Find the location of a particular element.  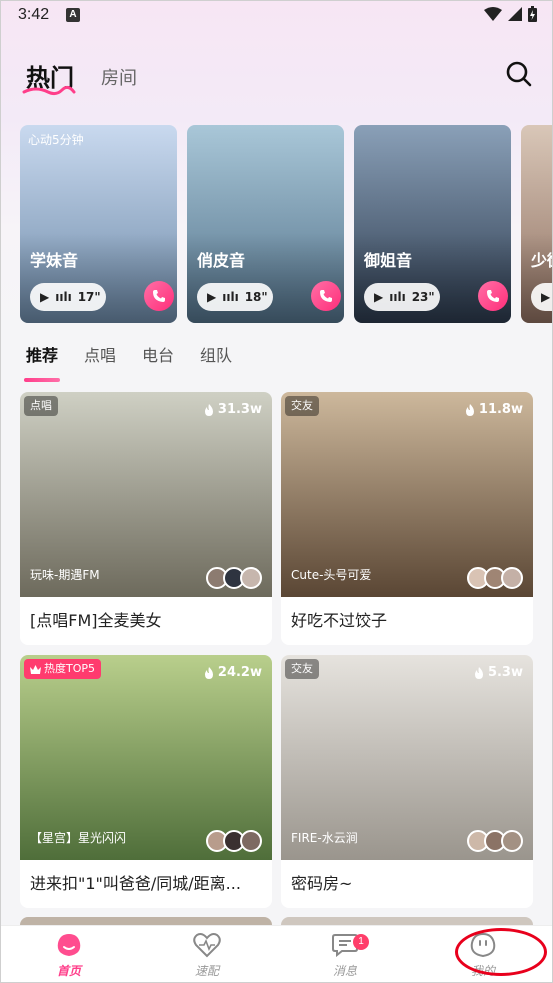

tab-song-request: 点唱 is located at coordinates (100, 359).